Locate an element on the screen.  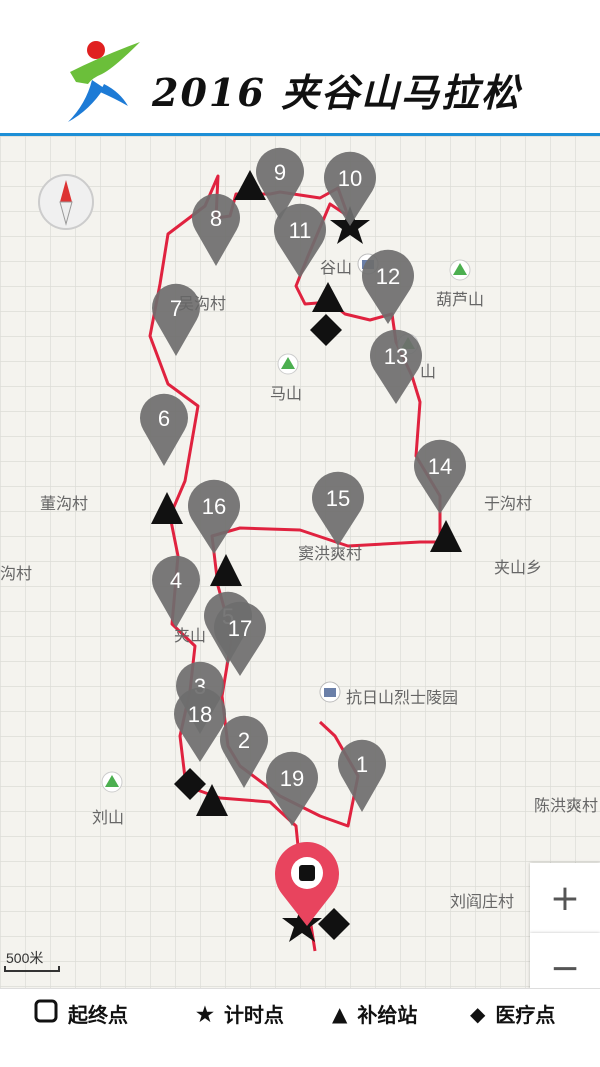
scale-bar is located at coordinates (32, 969).